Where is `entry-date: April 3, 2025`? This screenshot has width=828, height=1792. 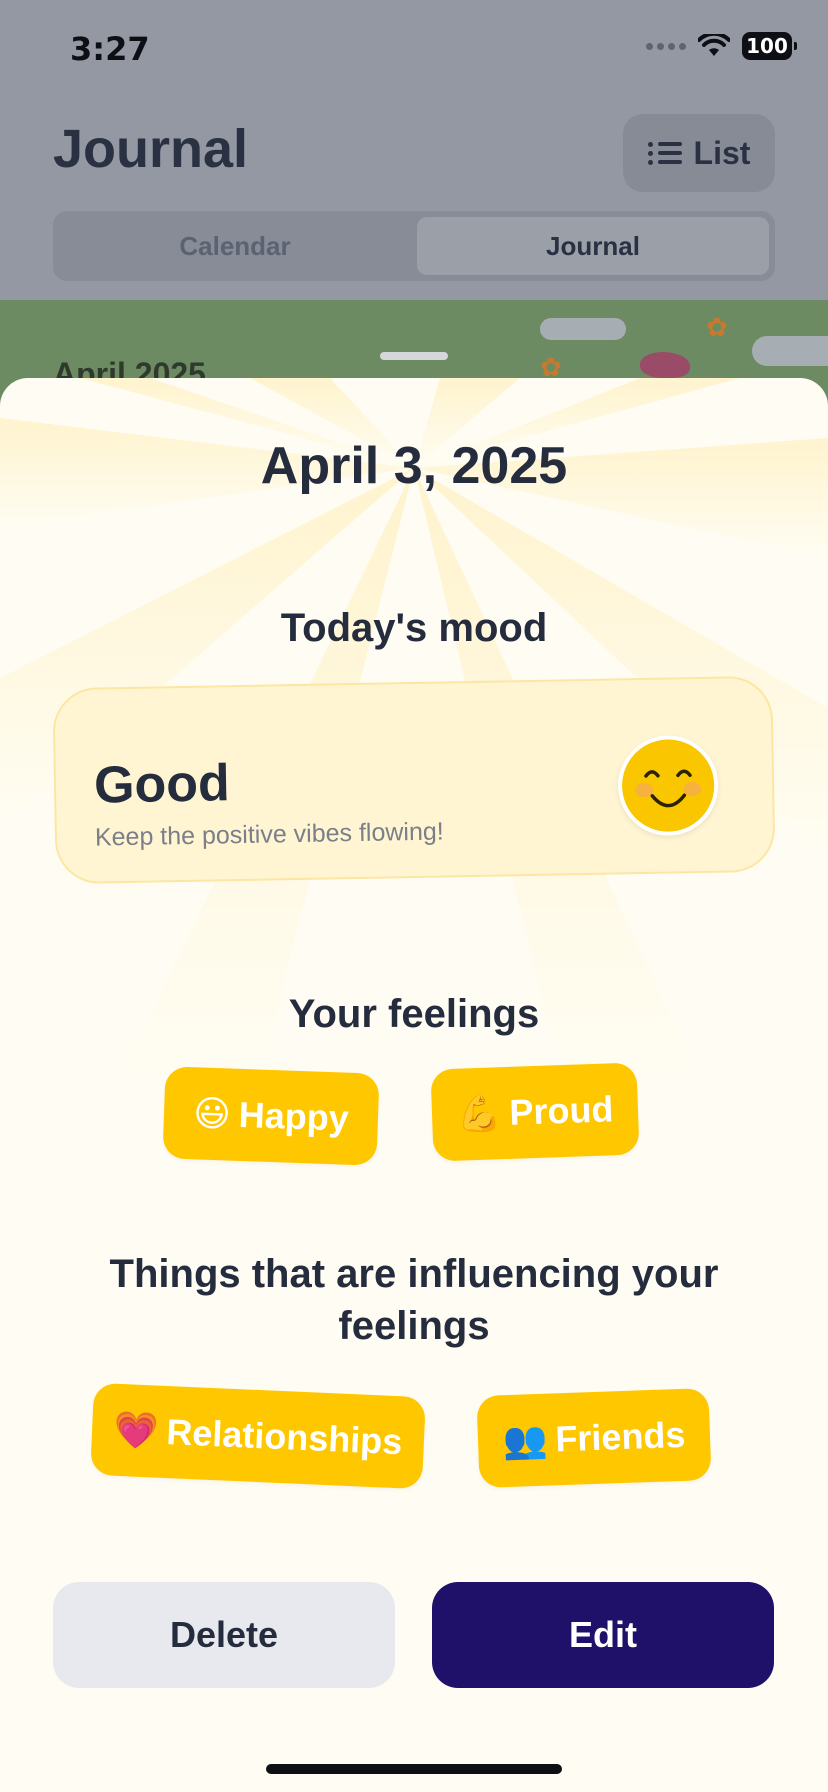
entry-date: April 3, 2025 is located at coordinates (414, 466).